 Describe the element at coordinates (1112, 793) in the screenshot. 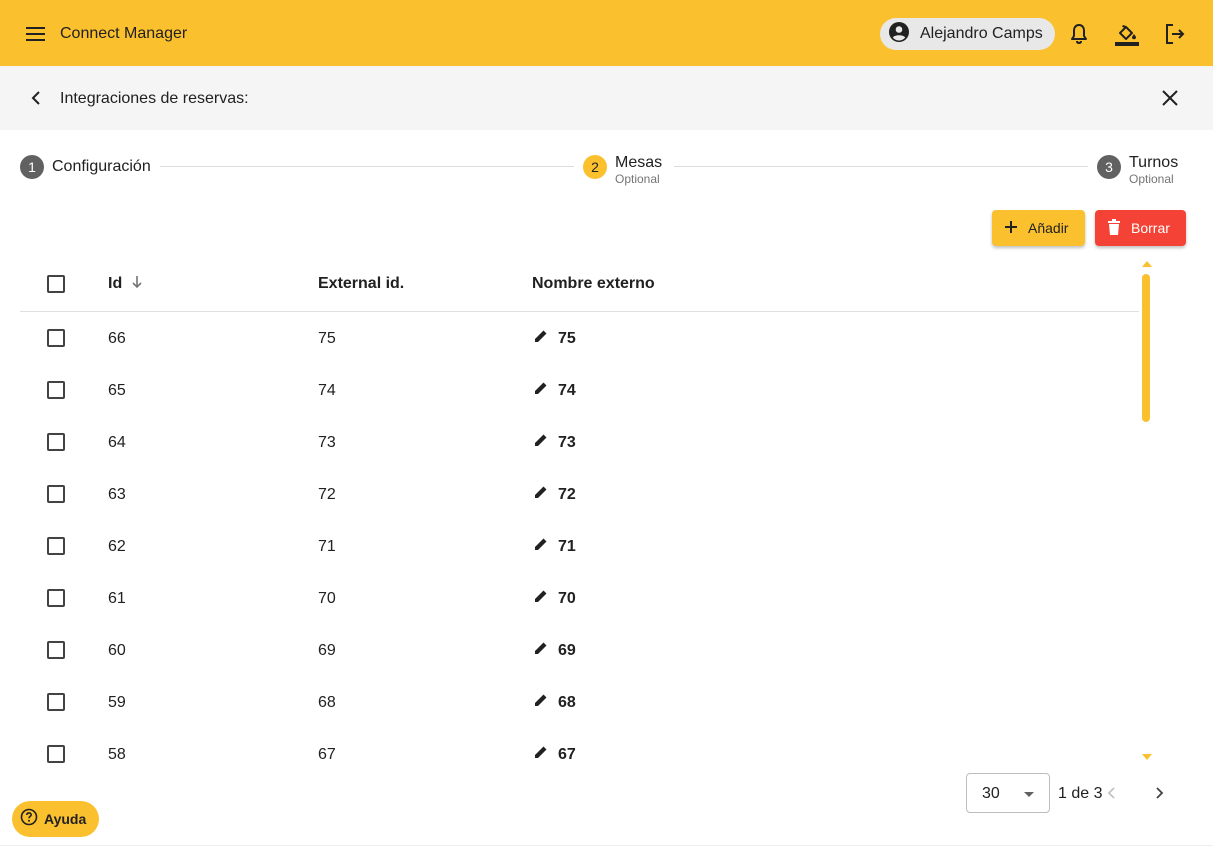

I see `previous-page-icon` at that location.